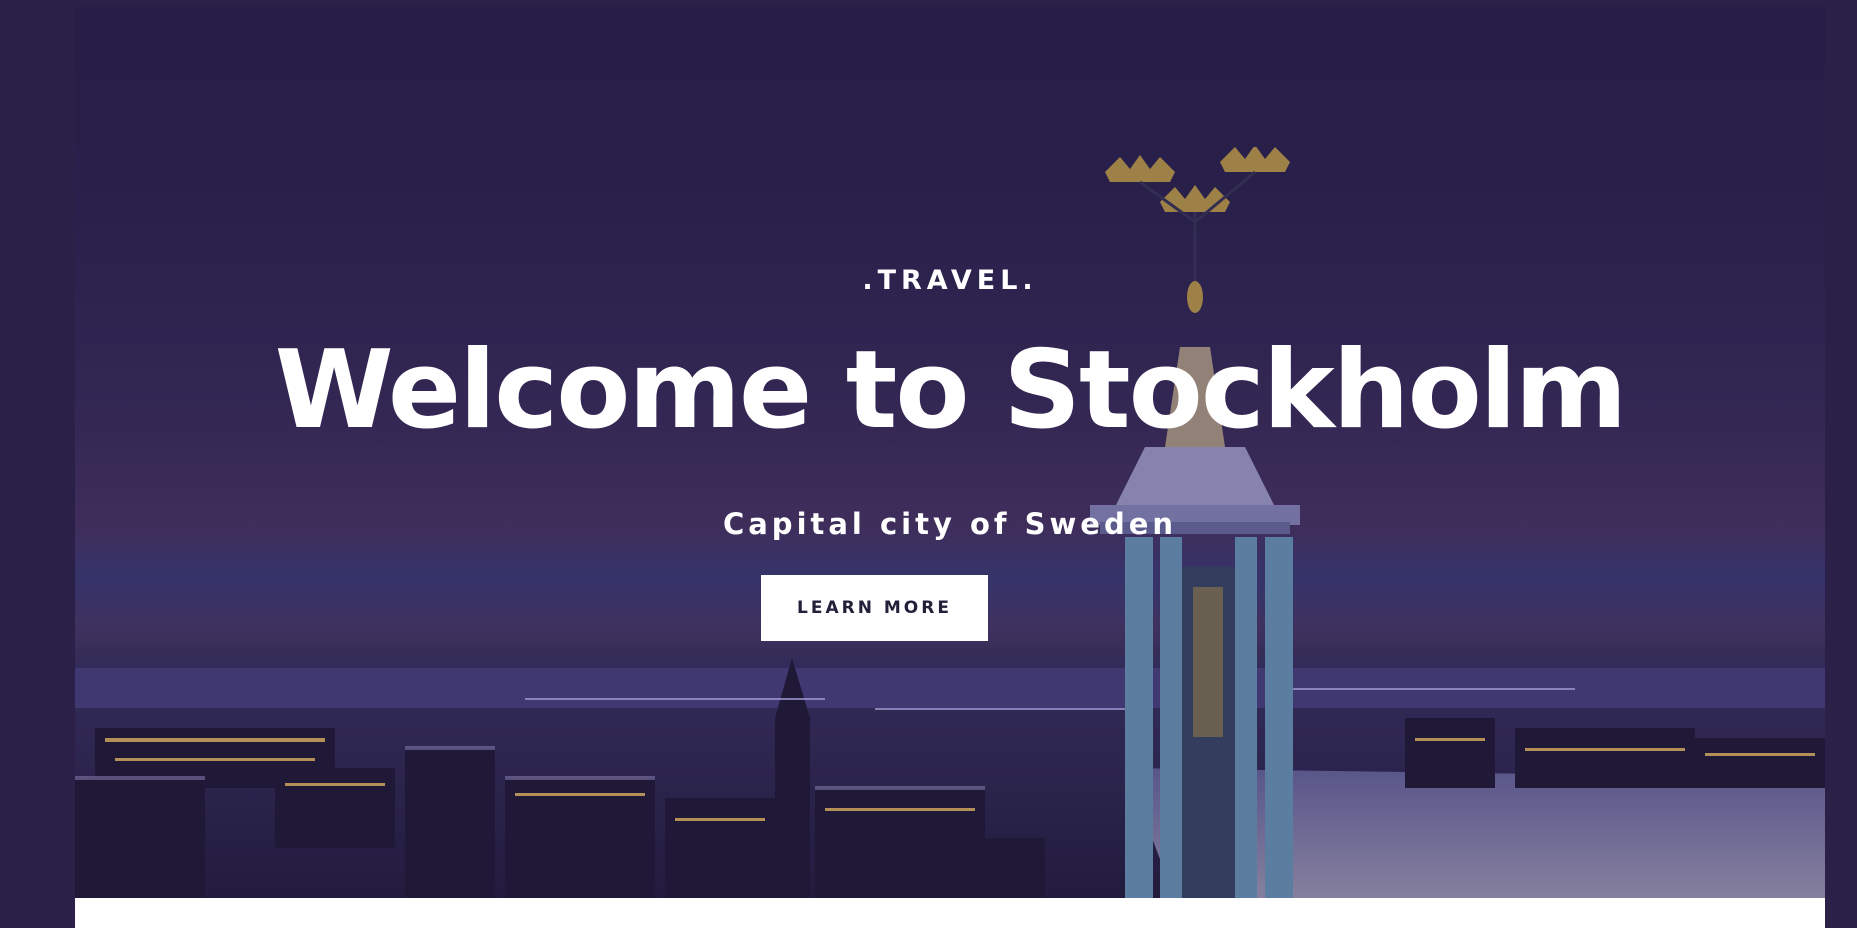 The width and height of the screenshot is (1857, 928). I want to click on hero-eyebrow: .TRAVEL., so click(950, 280).